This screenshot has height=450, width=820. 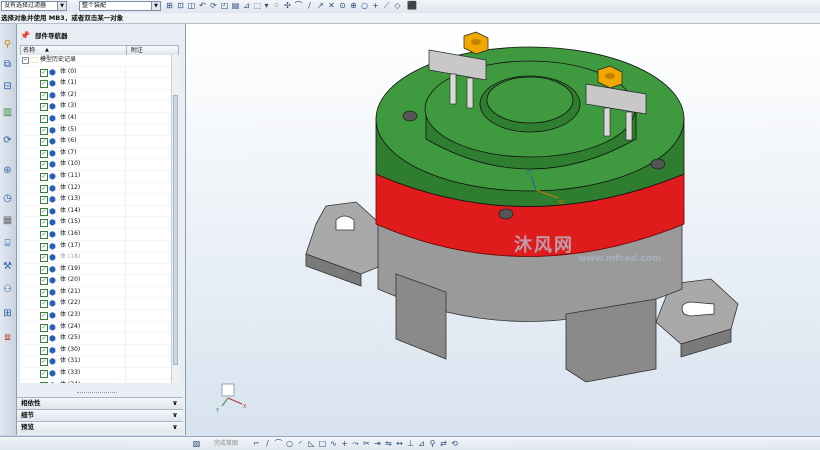 What do you see at coordinates (7, 198) in the screenshot?
I see `history-icon: ◷` at bounding box center [7, 198].